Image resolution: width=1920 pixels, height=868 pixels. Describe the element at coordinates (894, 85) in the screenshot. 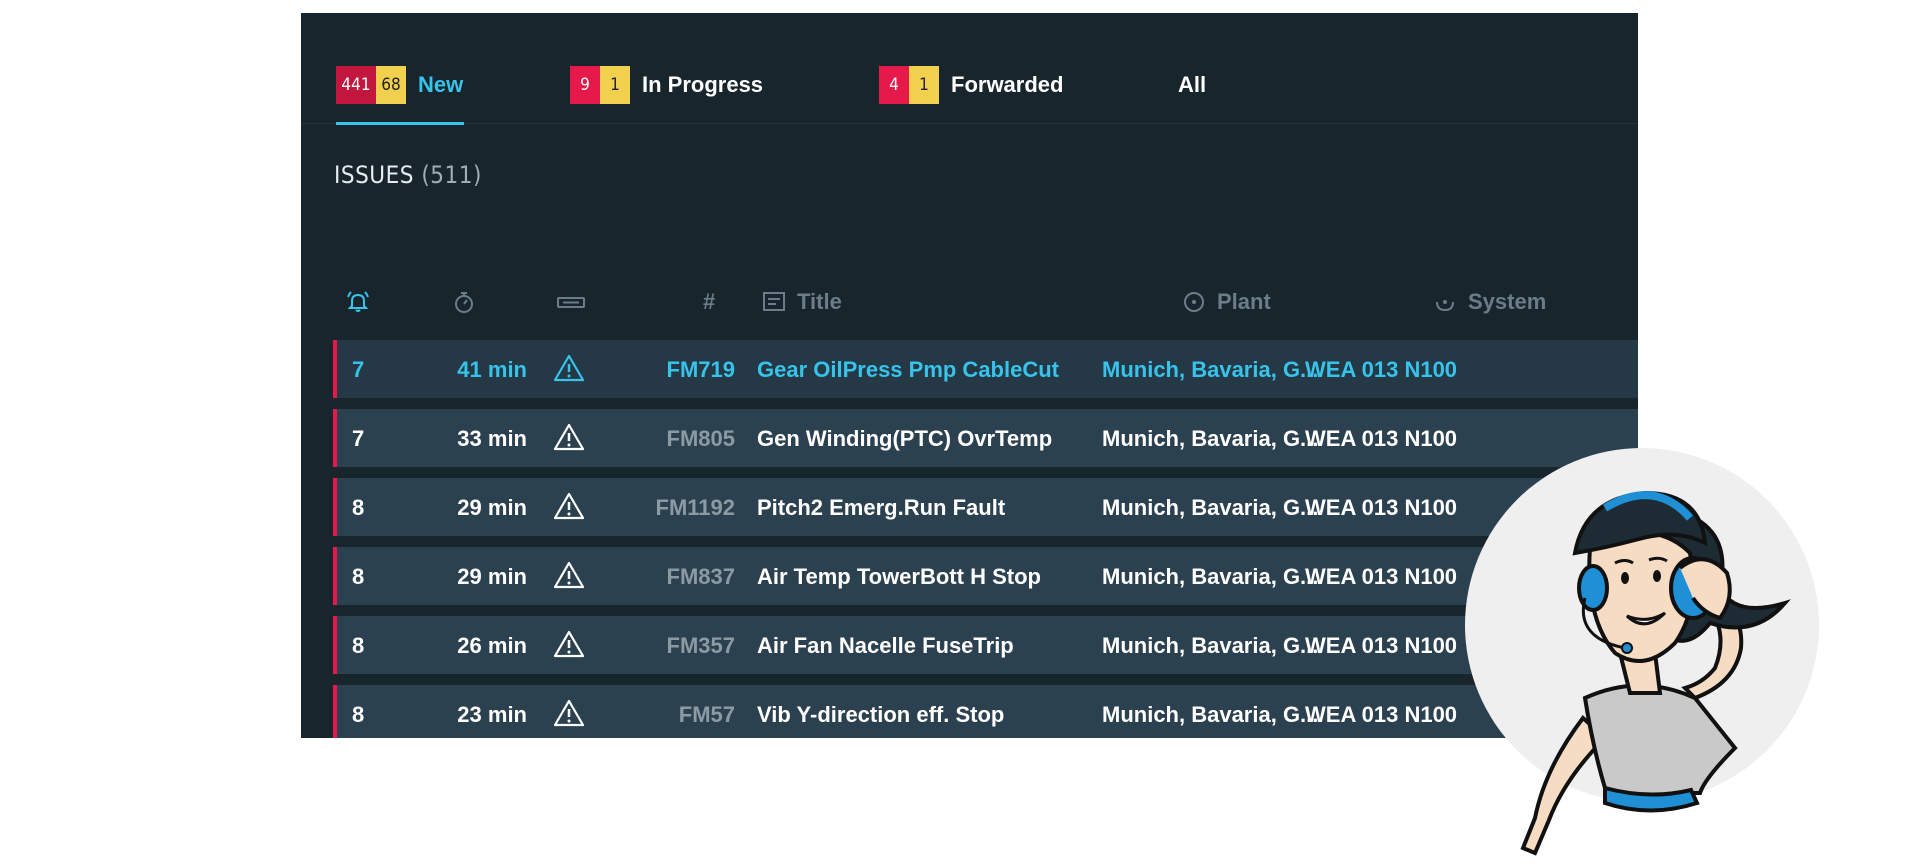

I see `forwarded-critical-badge: 4` at that location.